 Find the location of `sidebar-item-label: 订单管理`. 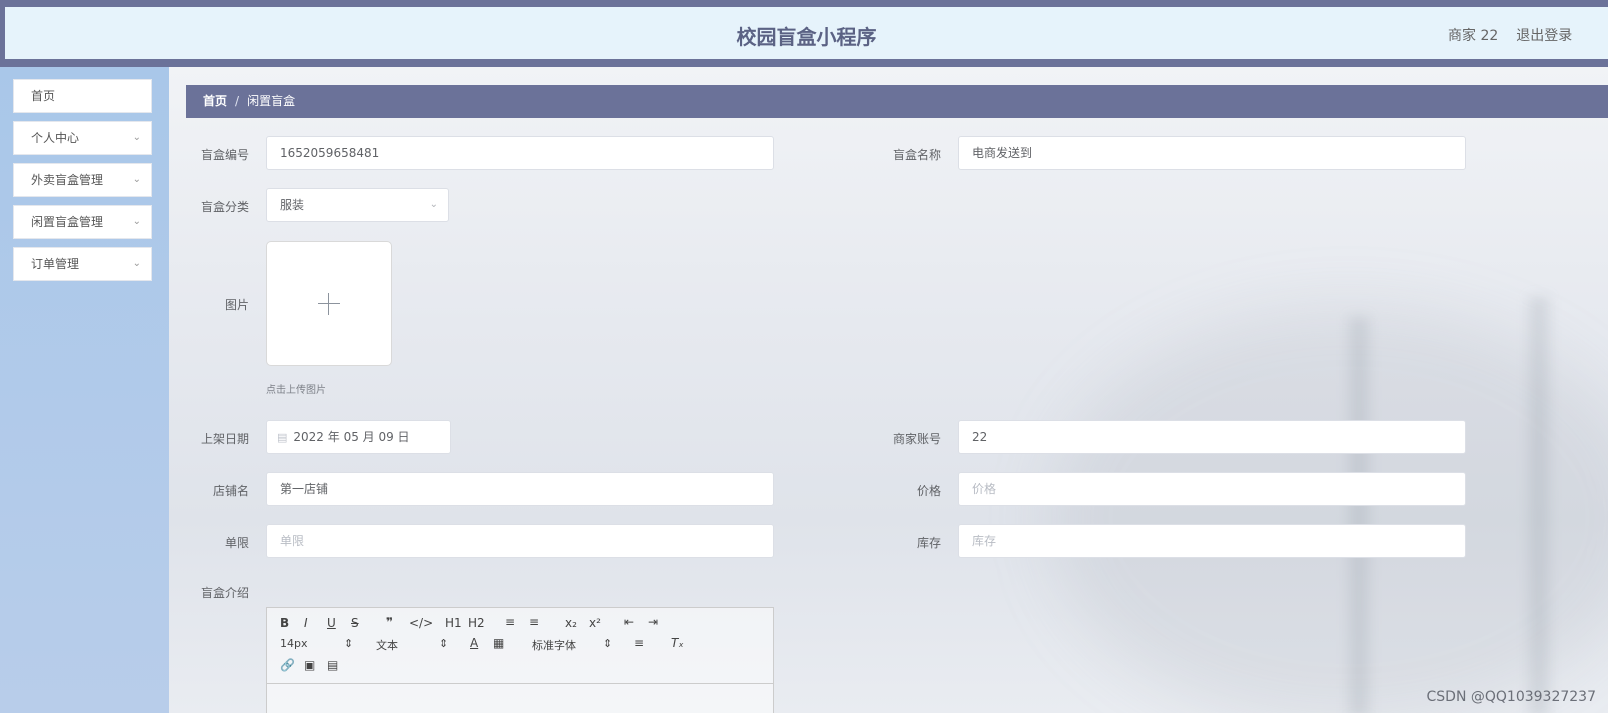

sidebar-item-label: 订单管理 is located at coordinates (55, 264).